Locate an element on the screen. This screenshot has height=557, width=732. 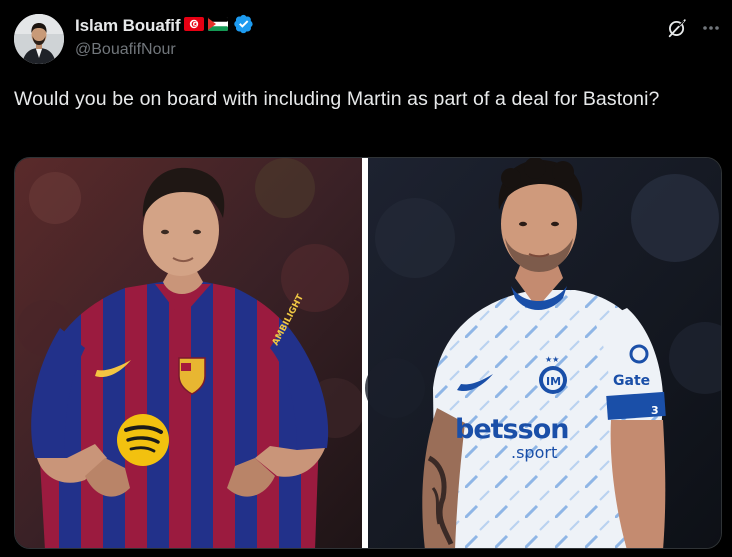
avatar is located at coordinates (39, 39).